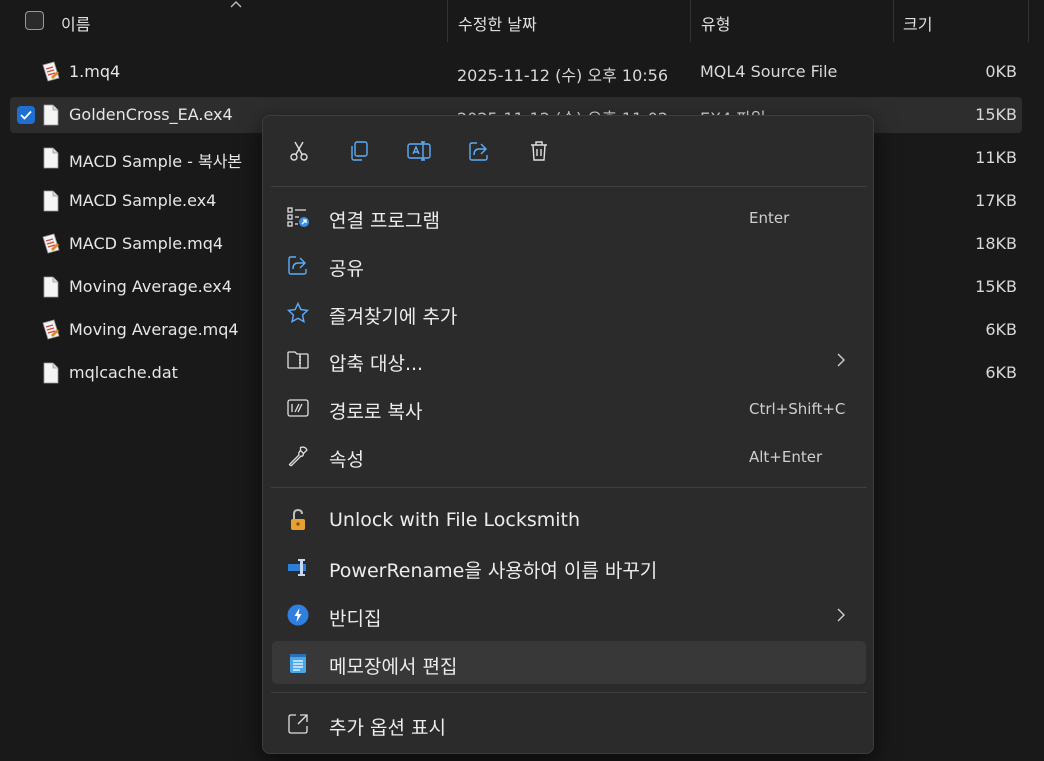 This screenshot has width=1044, height=761. Describe the element at coordinates (146, 243) in the screenshot. I see `file-name: MACD Sample.mq4` at that location.